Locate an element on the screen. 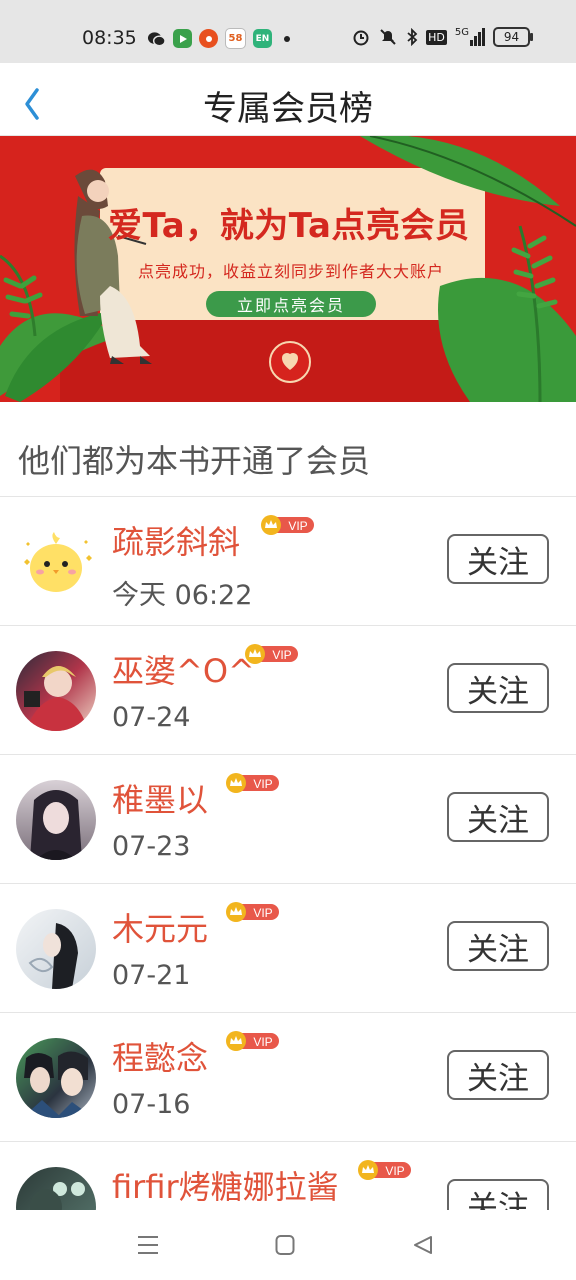 The width and height of the screenshot is (576, 1280). member-row: 木元元 VIP 07-21 关注 is located at coordinates (288, 948).